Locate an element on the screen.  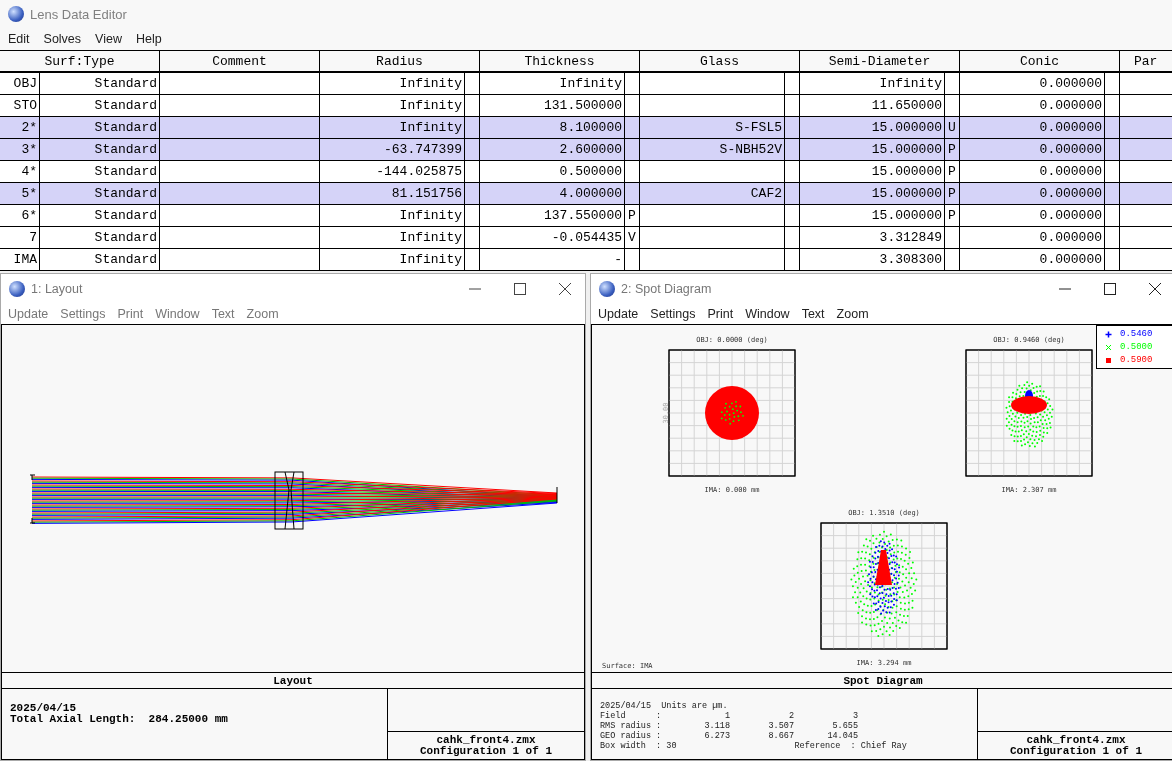
menu-item: Edit is located at coordinates (19, 39).